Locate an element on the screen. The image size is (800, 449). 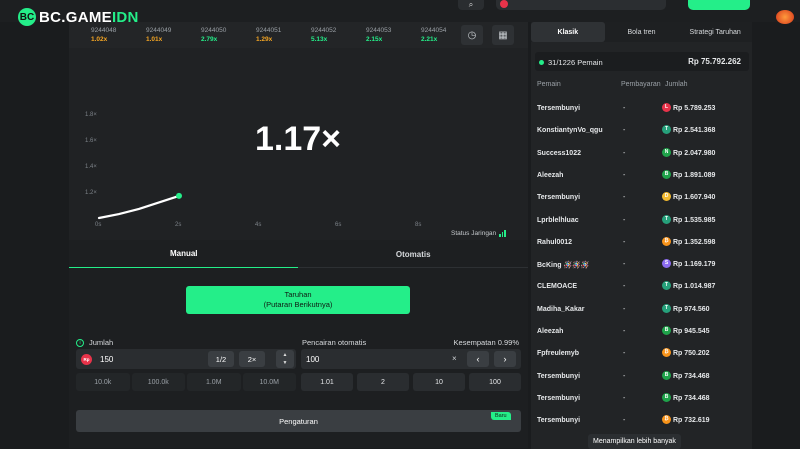
amount-input: Rp 150 1/2 2× ▲ ▼ is located at coordinates (186, 359).